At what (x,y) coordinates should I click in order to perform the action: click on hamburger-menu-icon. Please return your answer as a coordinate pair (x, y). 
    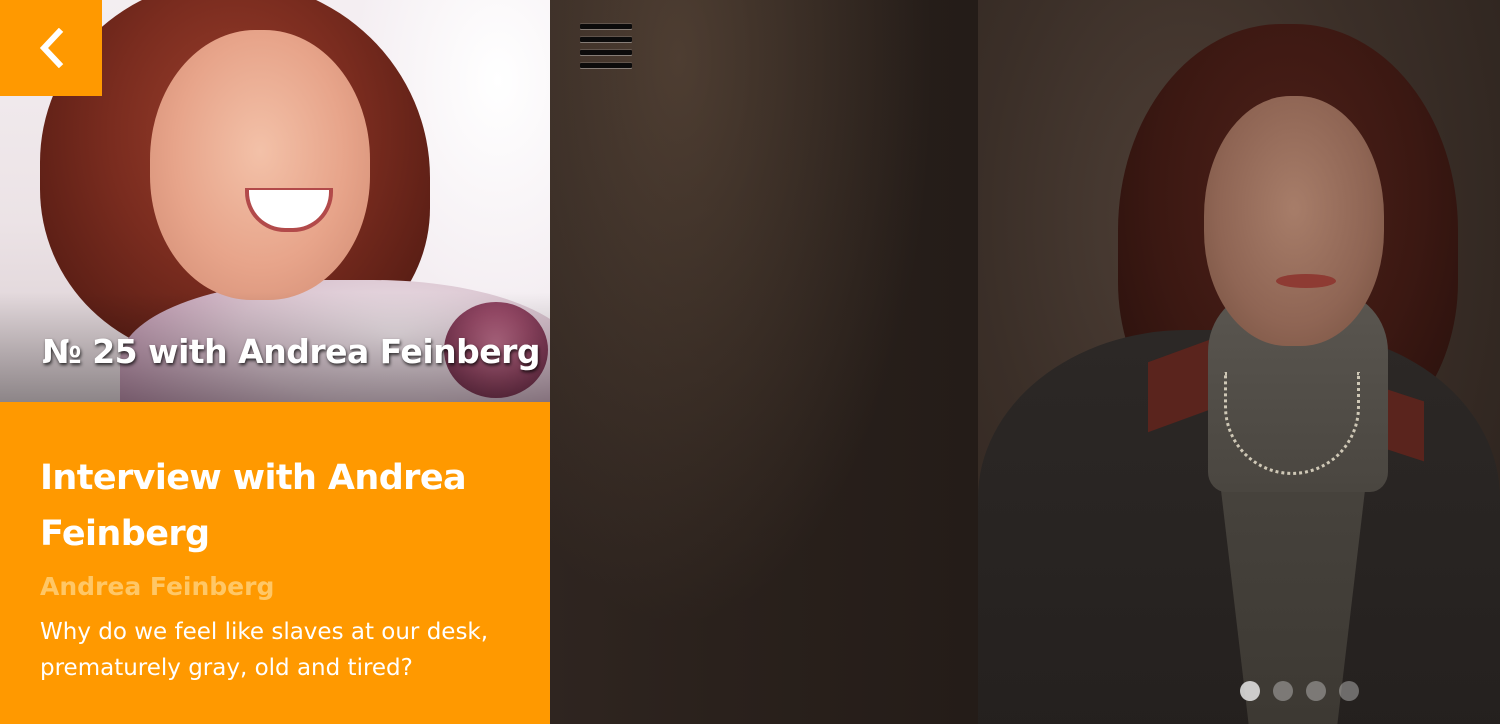
    Looking at the image, I should click on (606, 46).